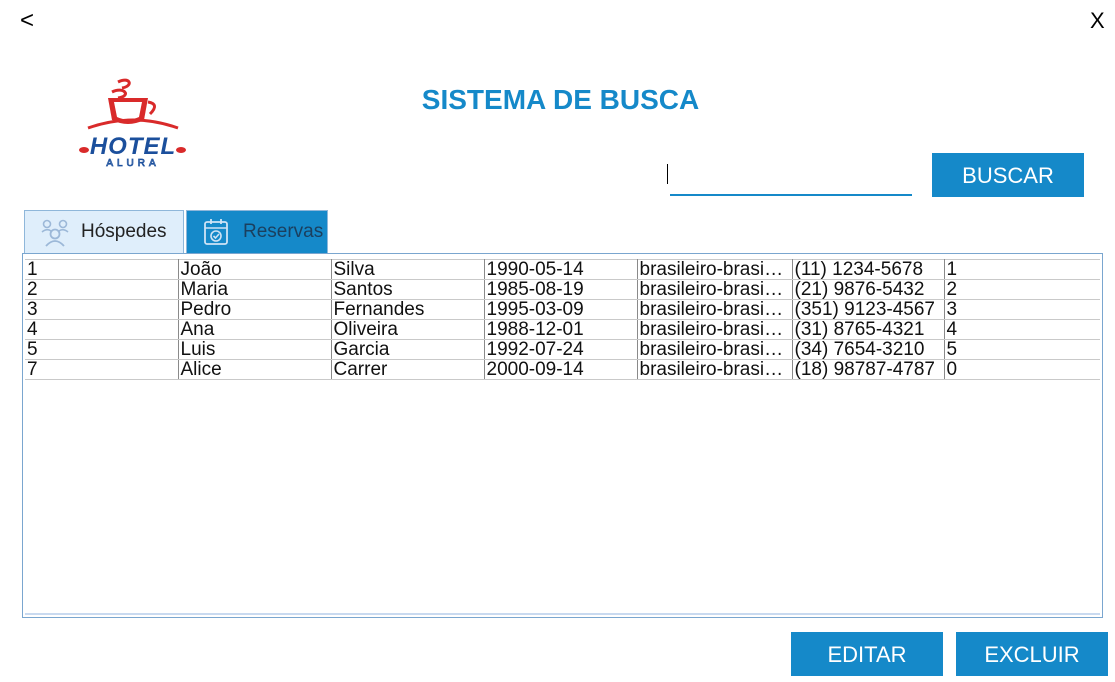  Describe the element at coordinates (255, 349) in the screenshot. I see `cell-first-name: Luis` at that location.